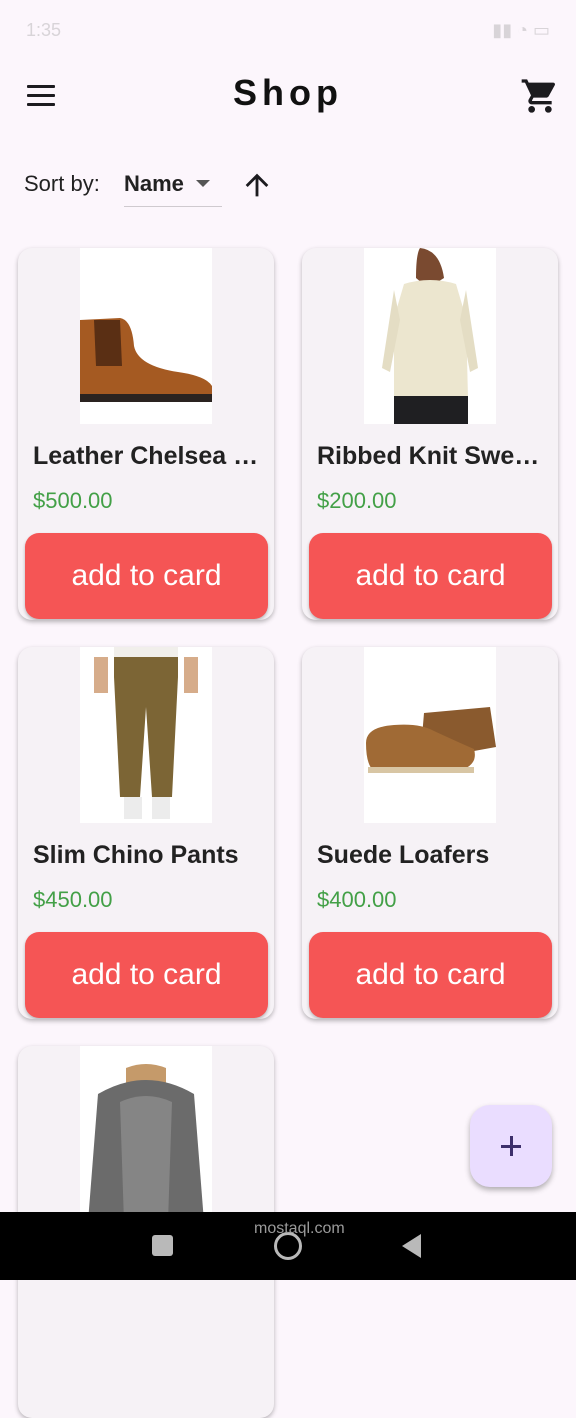 The width and height of the screenshot is (576, 1418). Describe the element at coordinates (73, 899) in the screenshot. I see `product-price: $450.00` at that location.